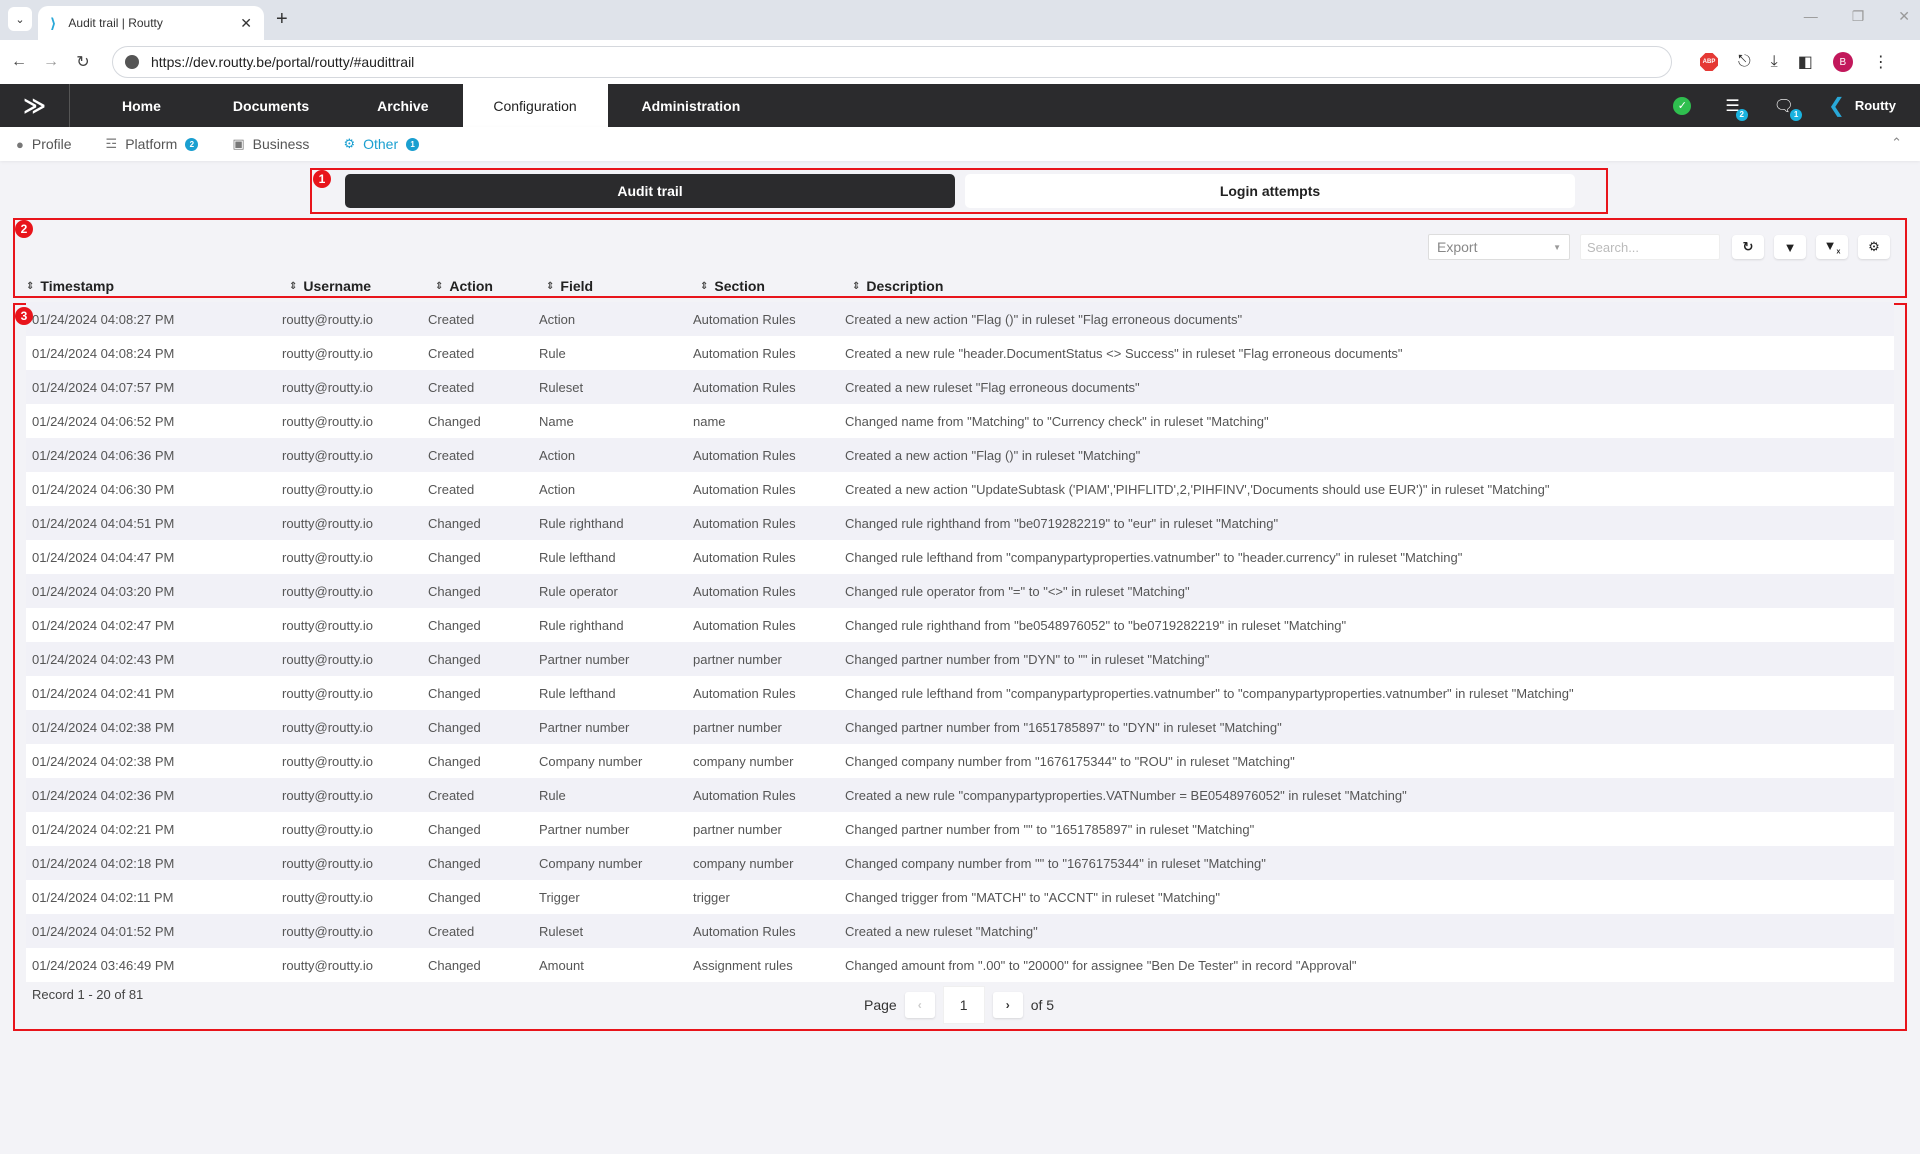 The image size is (1920, 1154). I want to click on subnav-profile: ● Profile, so click(44, 144).